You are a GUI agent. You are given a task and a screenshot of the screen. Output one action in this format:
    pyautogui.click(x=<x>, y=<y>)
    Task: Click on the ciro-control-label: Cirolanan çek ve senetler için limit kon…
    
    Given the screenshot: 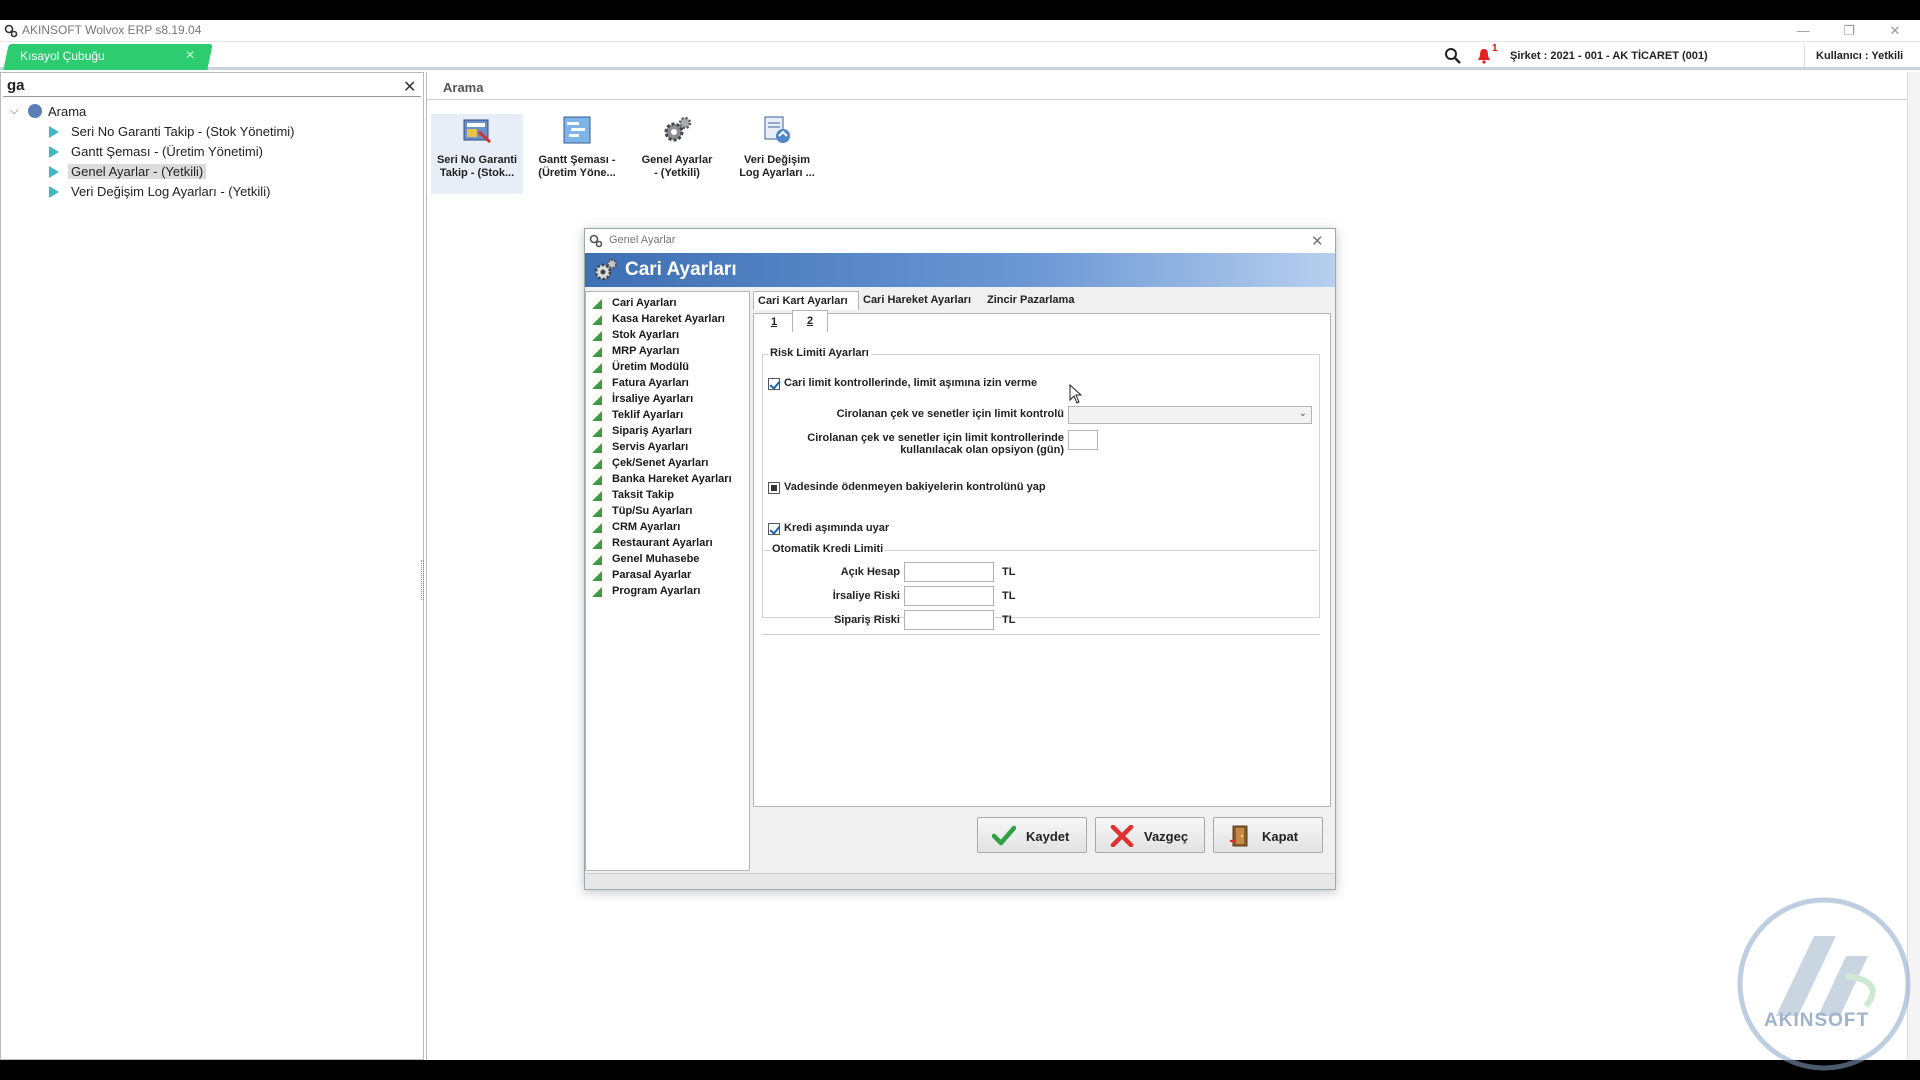 What is the action you would take?
    pyautogui.click(x=950, y=414)
    